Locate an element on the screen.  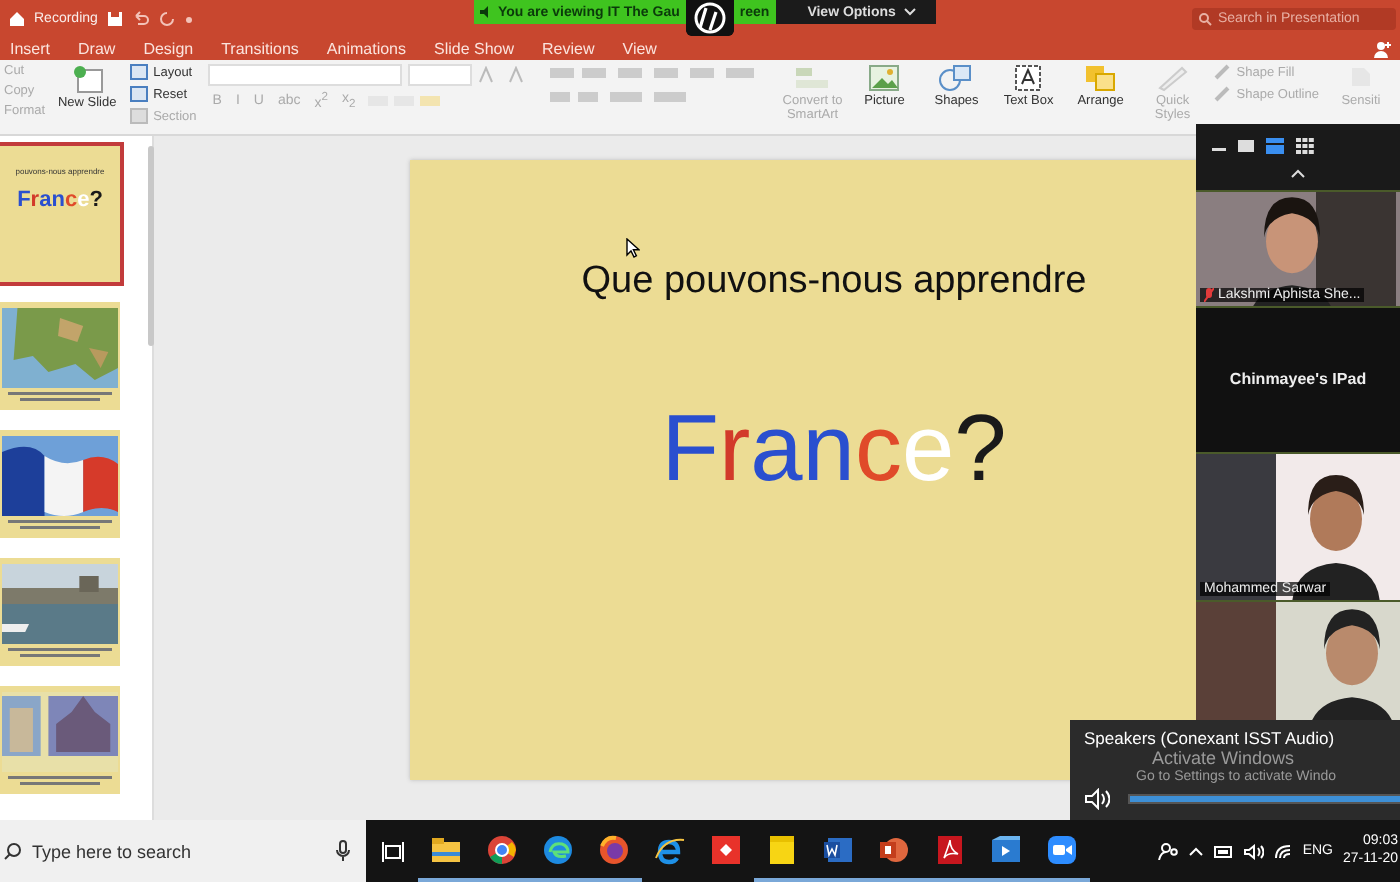
home-icon is located at coordinates (17, 18).